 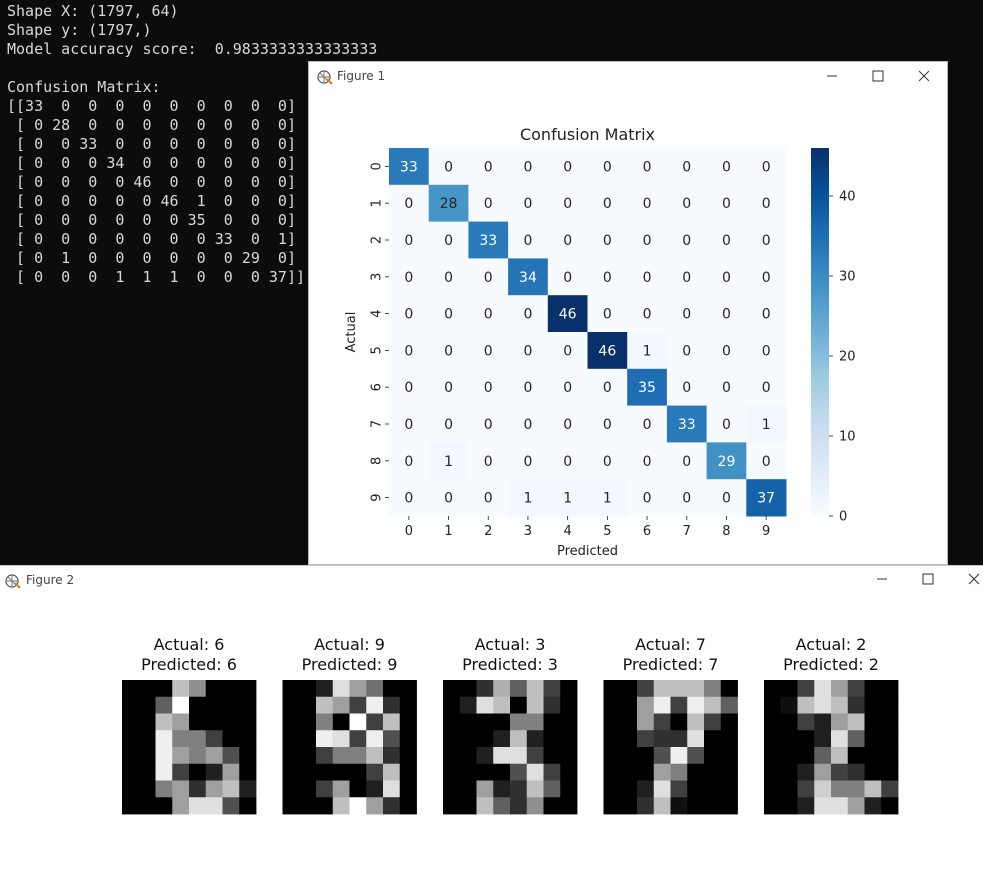 What do you see at coordinates (151, 144) in the screenshot?
I see `terminal-line: [ 0 0 33 0 0 0 0 0 0 0]` at bounding box center [151, 144].